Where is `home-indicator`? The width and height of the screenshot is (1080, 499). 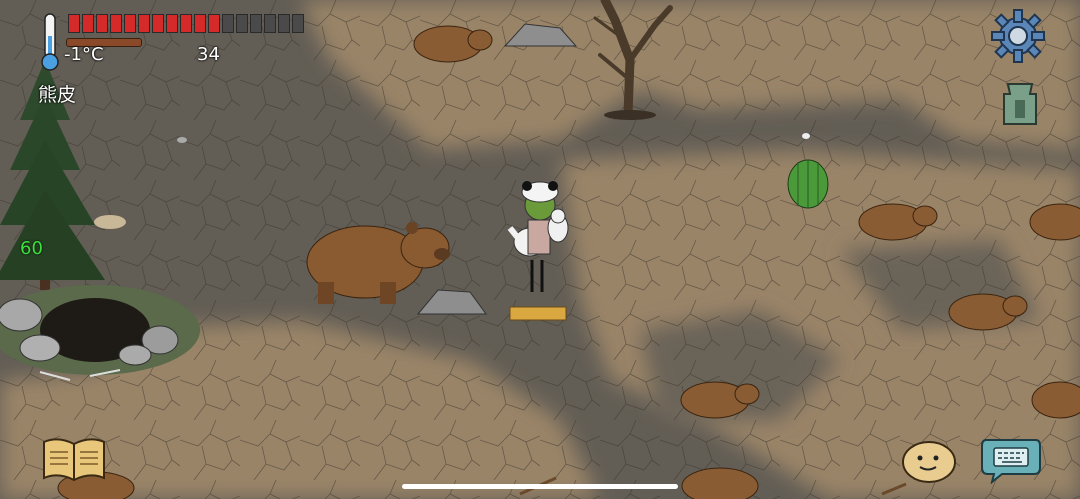
home-indicator is located at coordinates (540, 486).